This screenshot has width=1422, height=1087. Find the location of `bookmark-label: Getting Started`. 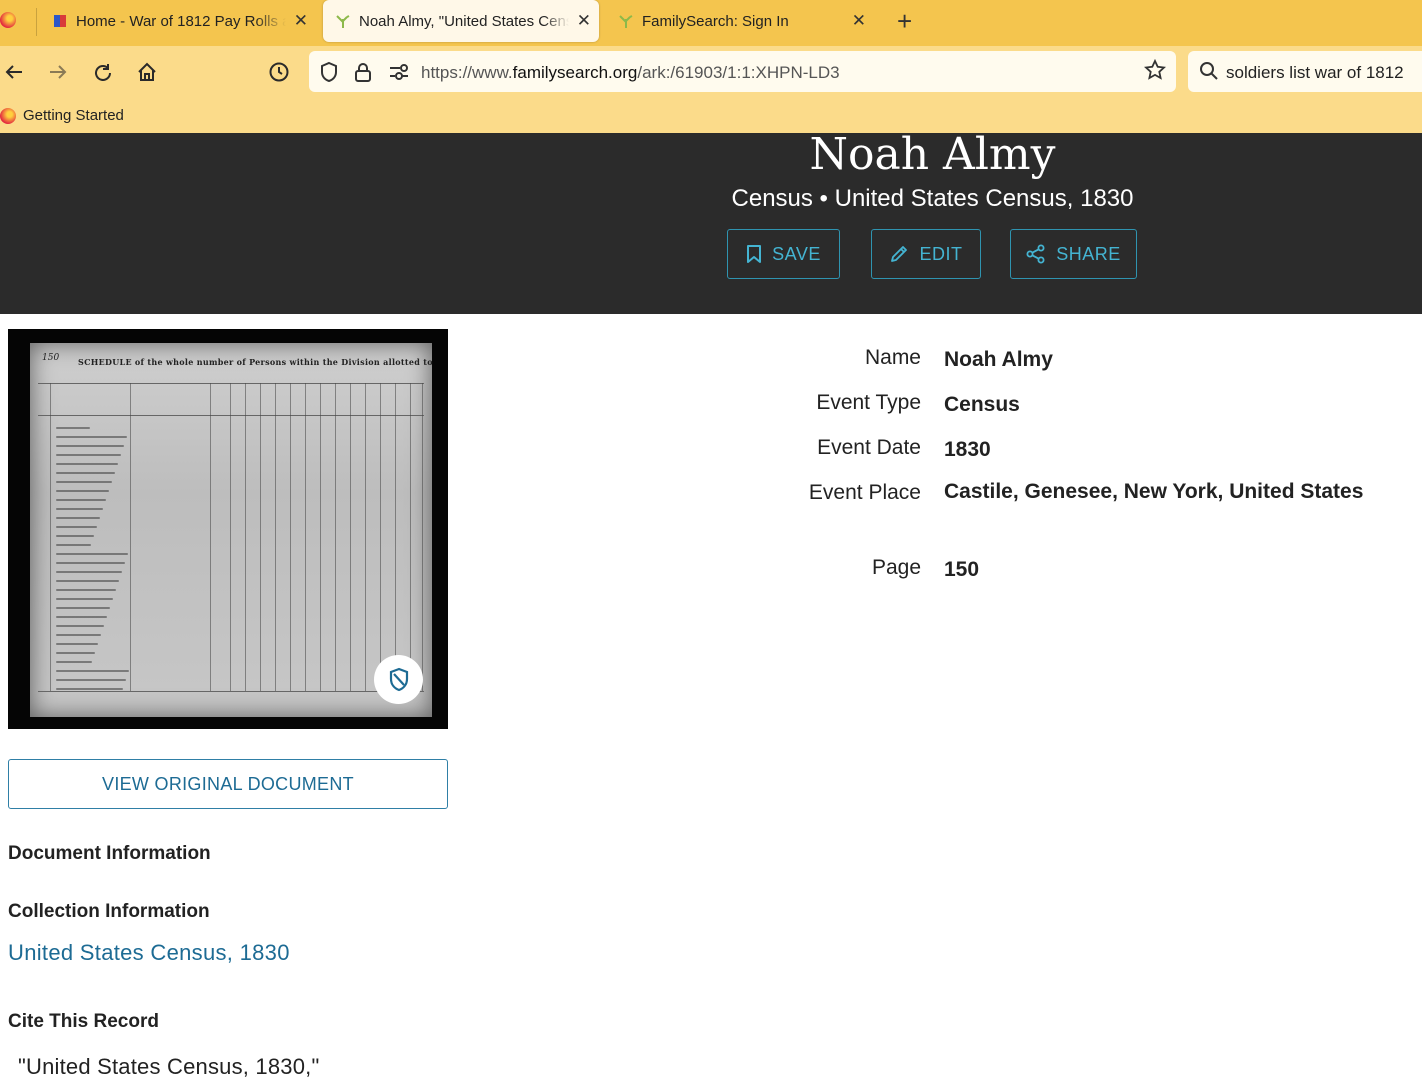

bookmark-label: Getting Started is located at coordinates (73, 115).